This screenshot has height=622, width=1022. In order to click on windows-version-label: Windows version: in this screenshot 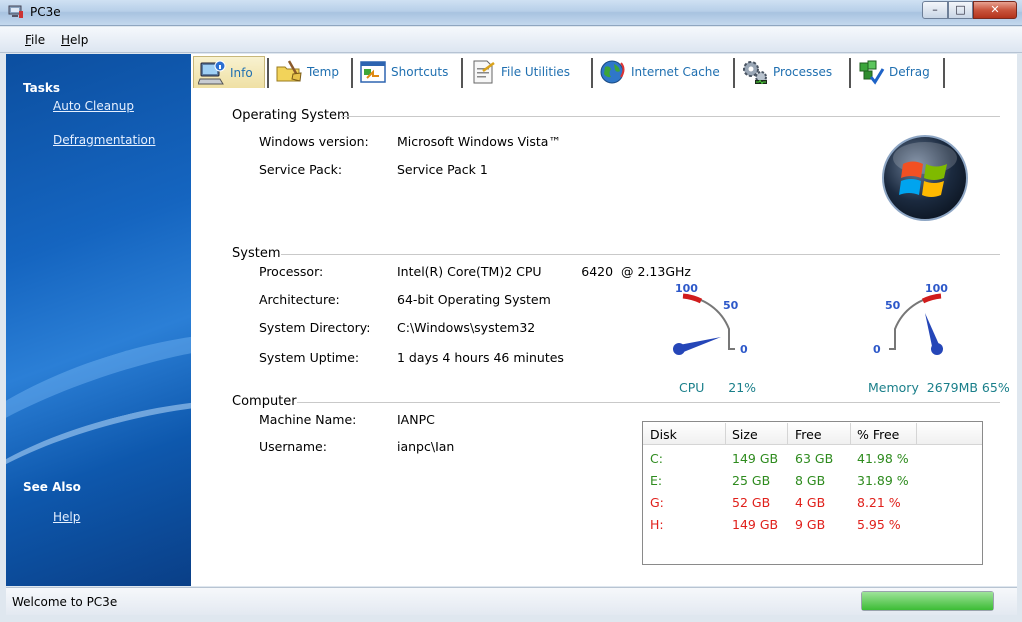, I will do `click(314, 141)`.